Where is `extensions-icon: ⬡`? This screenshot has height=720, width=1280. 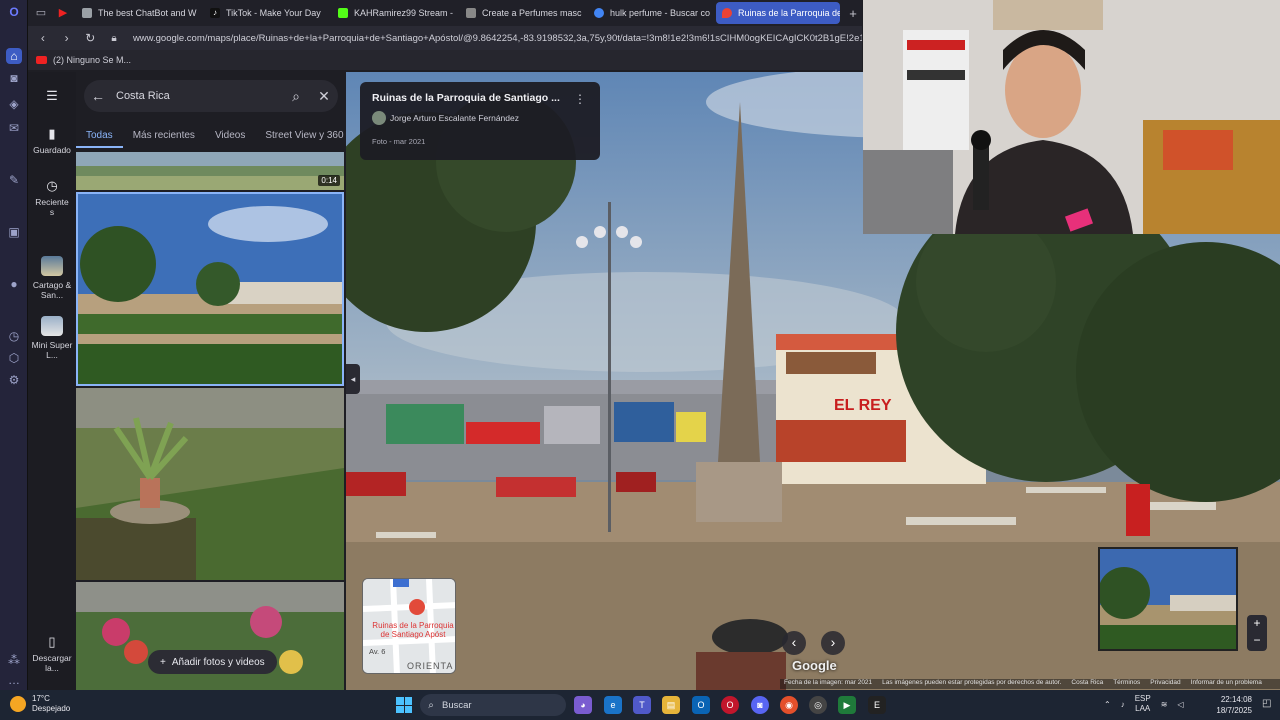
extensions-icon: ⬡ is located at coordinates (14, 358).